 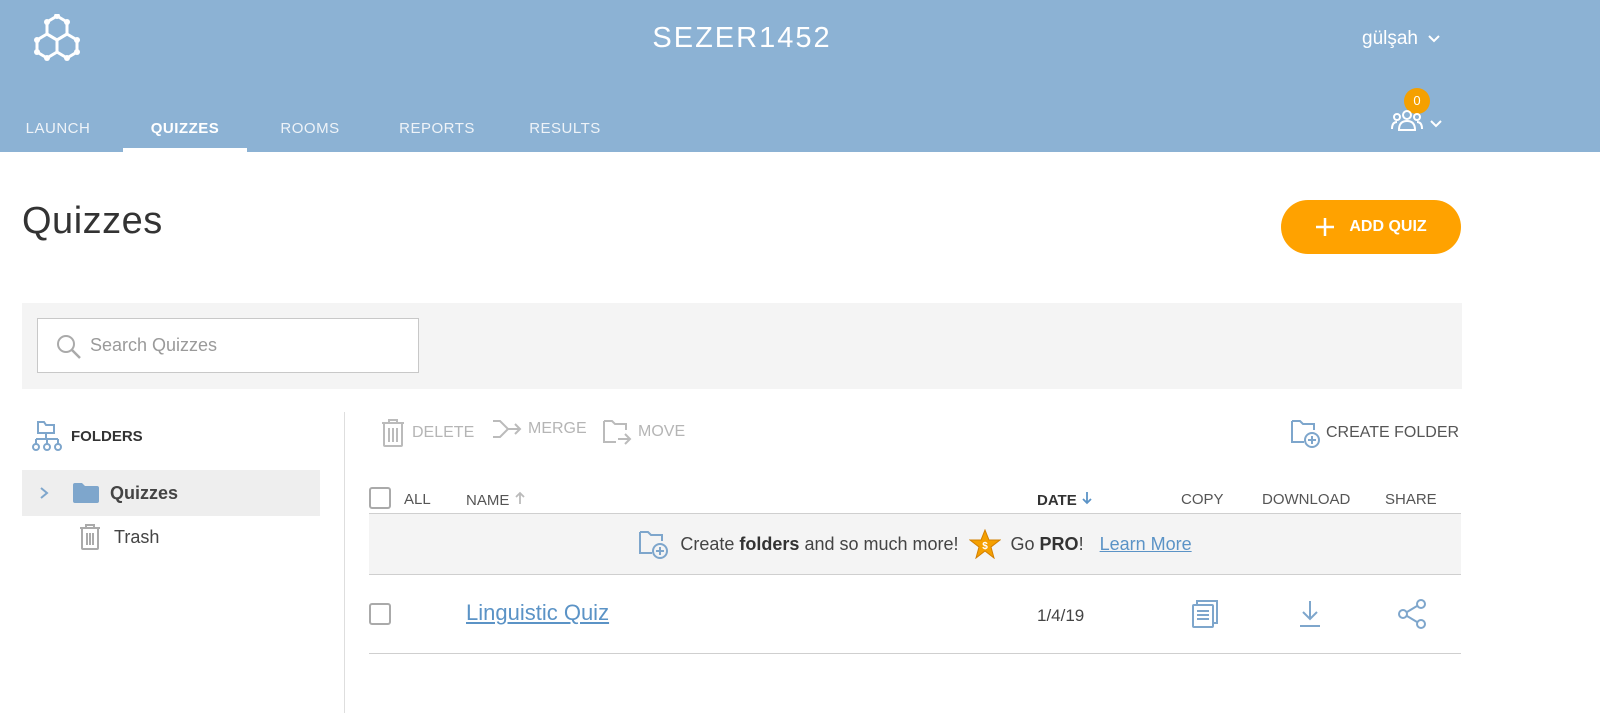 I want to click on search-bar-area, so click(x=742, y=346).